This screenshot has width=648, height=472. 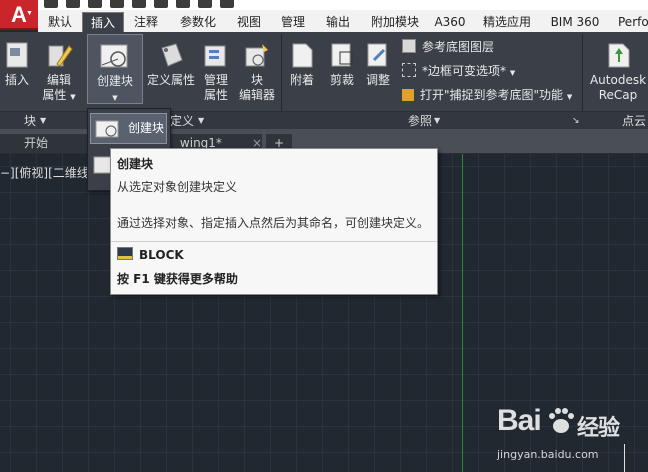 What do you see at coordinates (146, 22) in the screenshot?
I see `tab-annotate: 注释` at bounding box center [146, 22].